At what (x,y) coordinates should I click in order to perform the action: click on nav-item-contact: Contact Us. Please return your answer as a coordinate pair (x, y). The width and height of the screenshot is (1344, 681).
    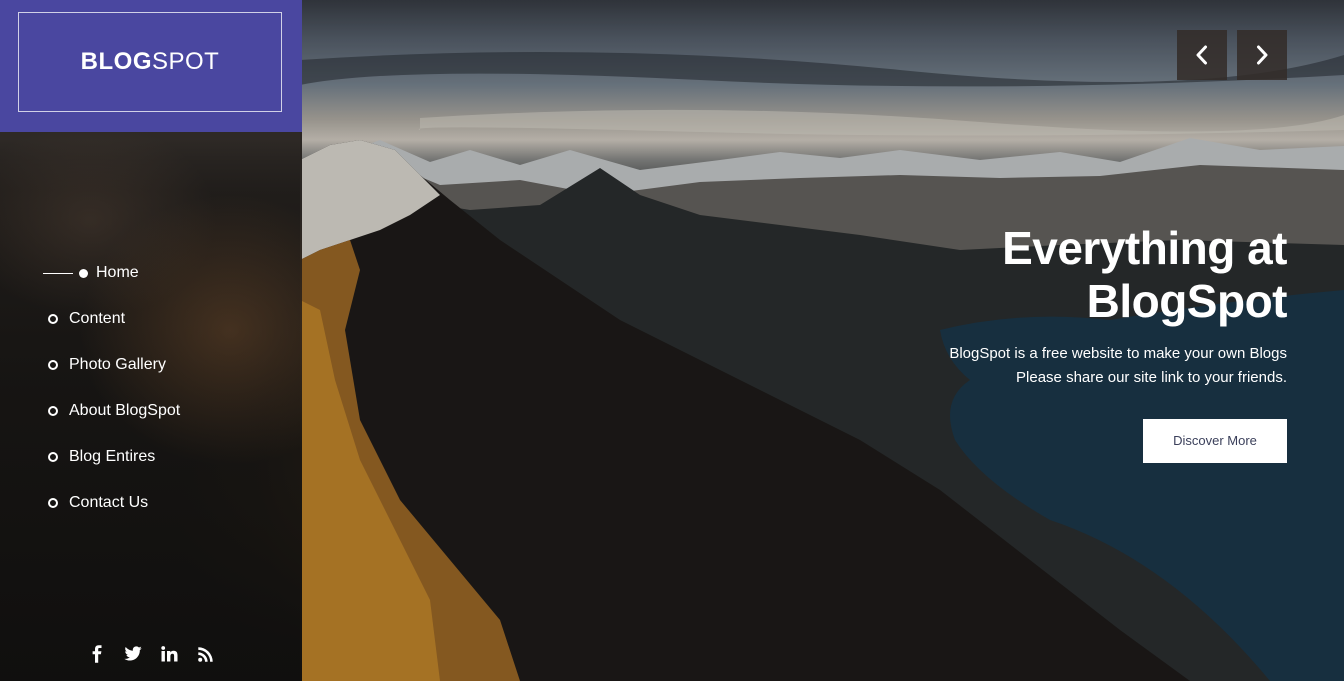
    Looking at the image, I should click on (151, 503).